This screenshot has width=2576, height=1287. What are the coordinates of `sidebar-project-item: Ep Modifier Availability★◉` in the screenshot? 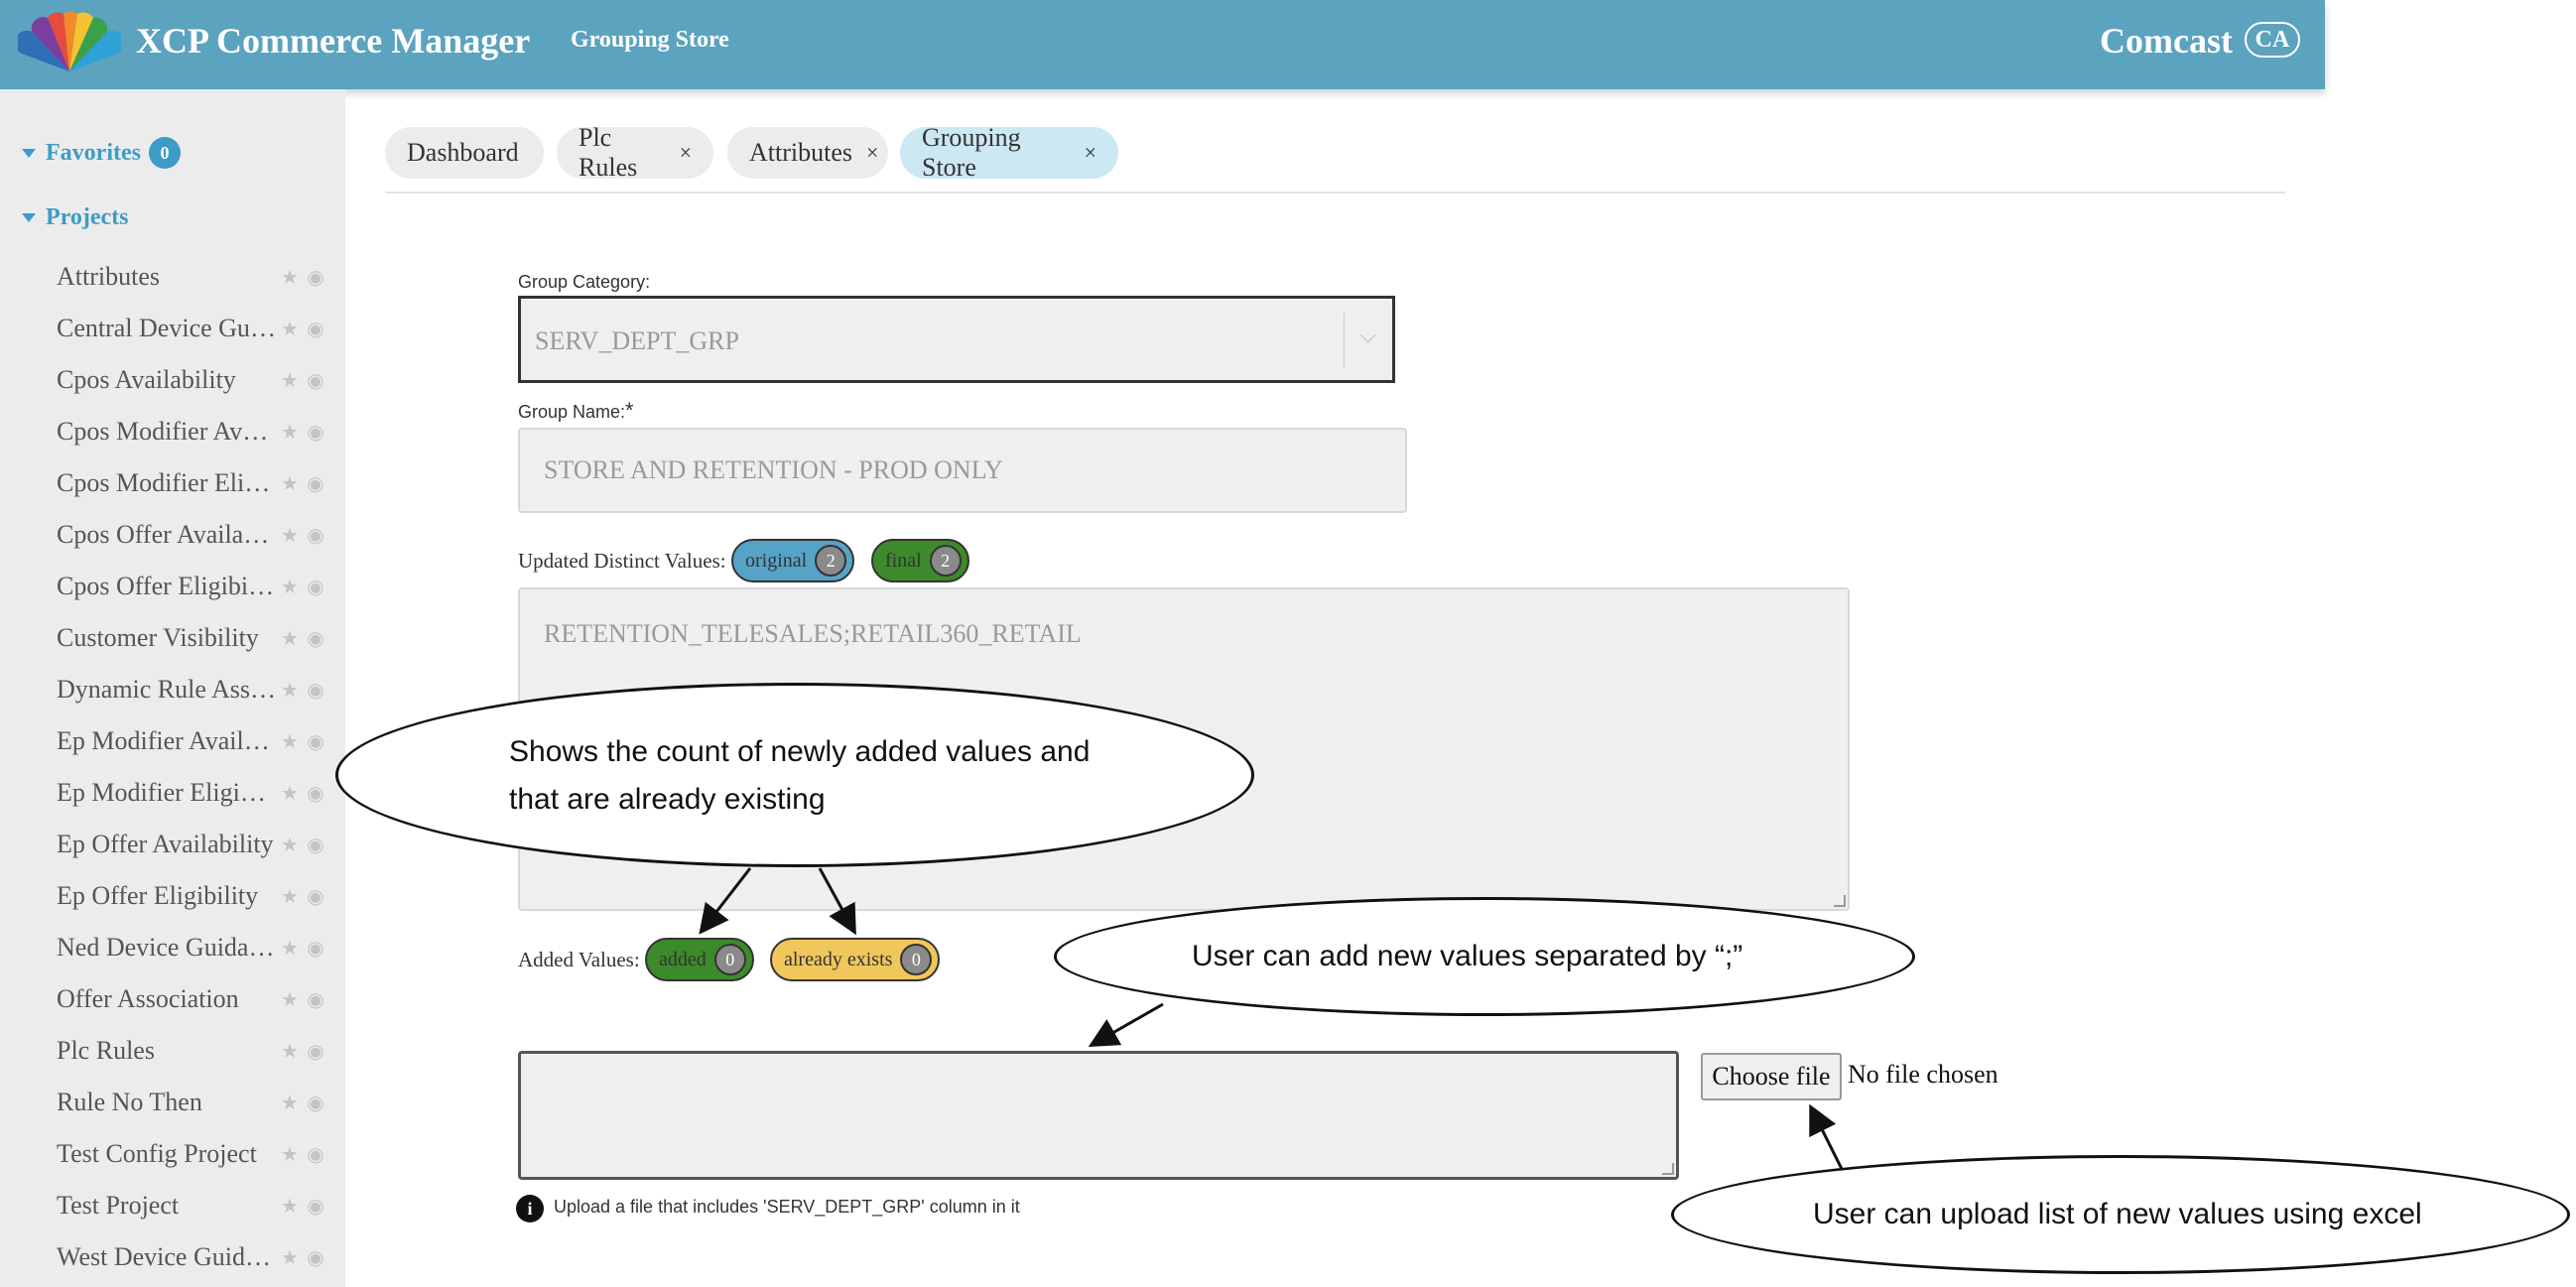 It's located at (198, 741).